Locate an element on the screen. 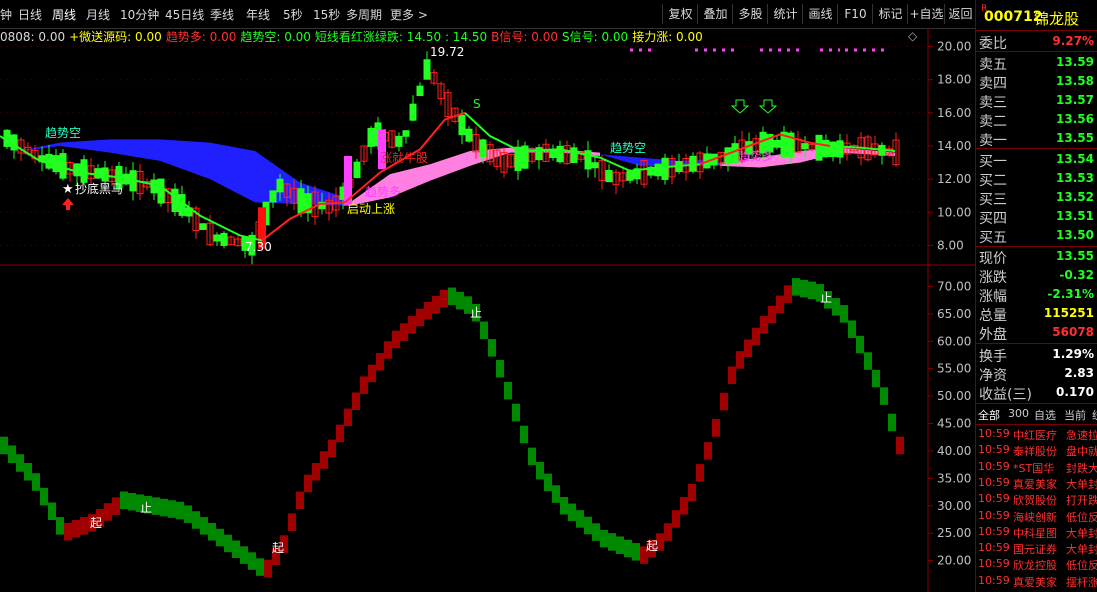 This screenshot has width=1097, height=592. price-tick-label: 18.00 is located at coordinates (954, 80).